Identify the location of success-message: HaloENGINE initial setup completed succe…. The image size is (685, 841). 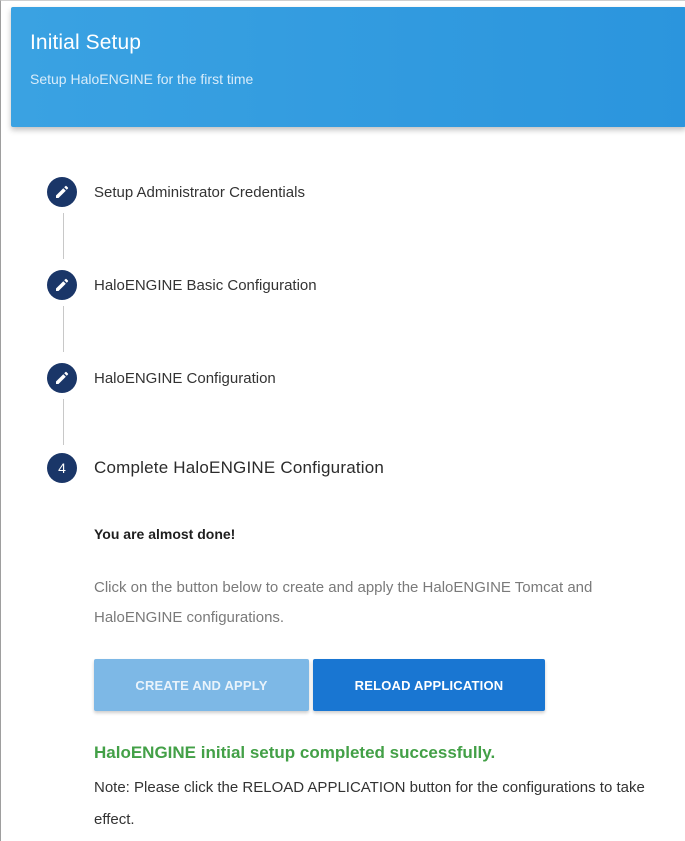
(295, 752).